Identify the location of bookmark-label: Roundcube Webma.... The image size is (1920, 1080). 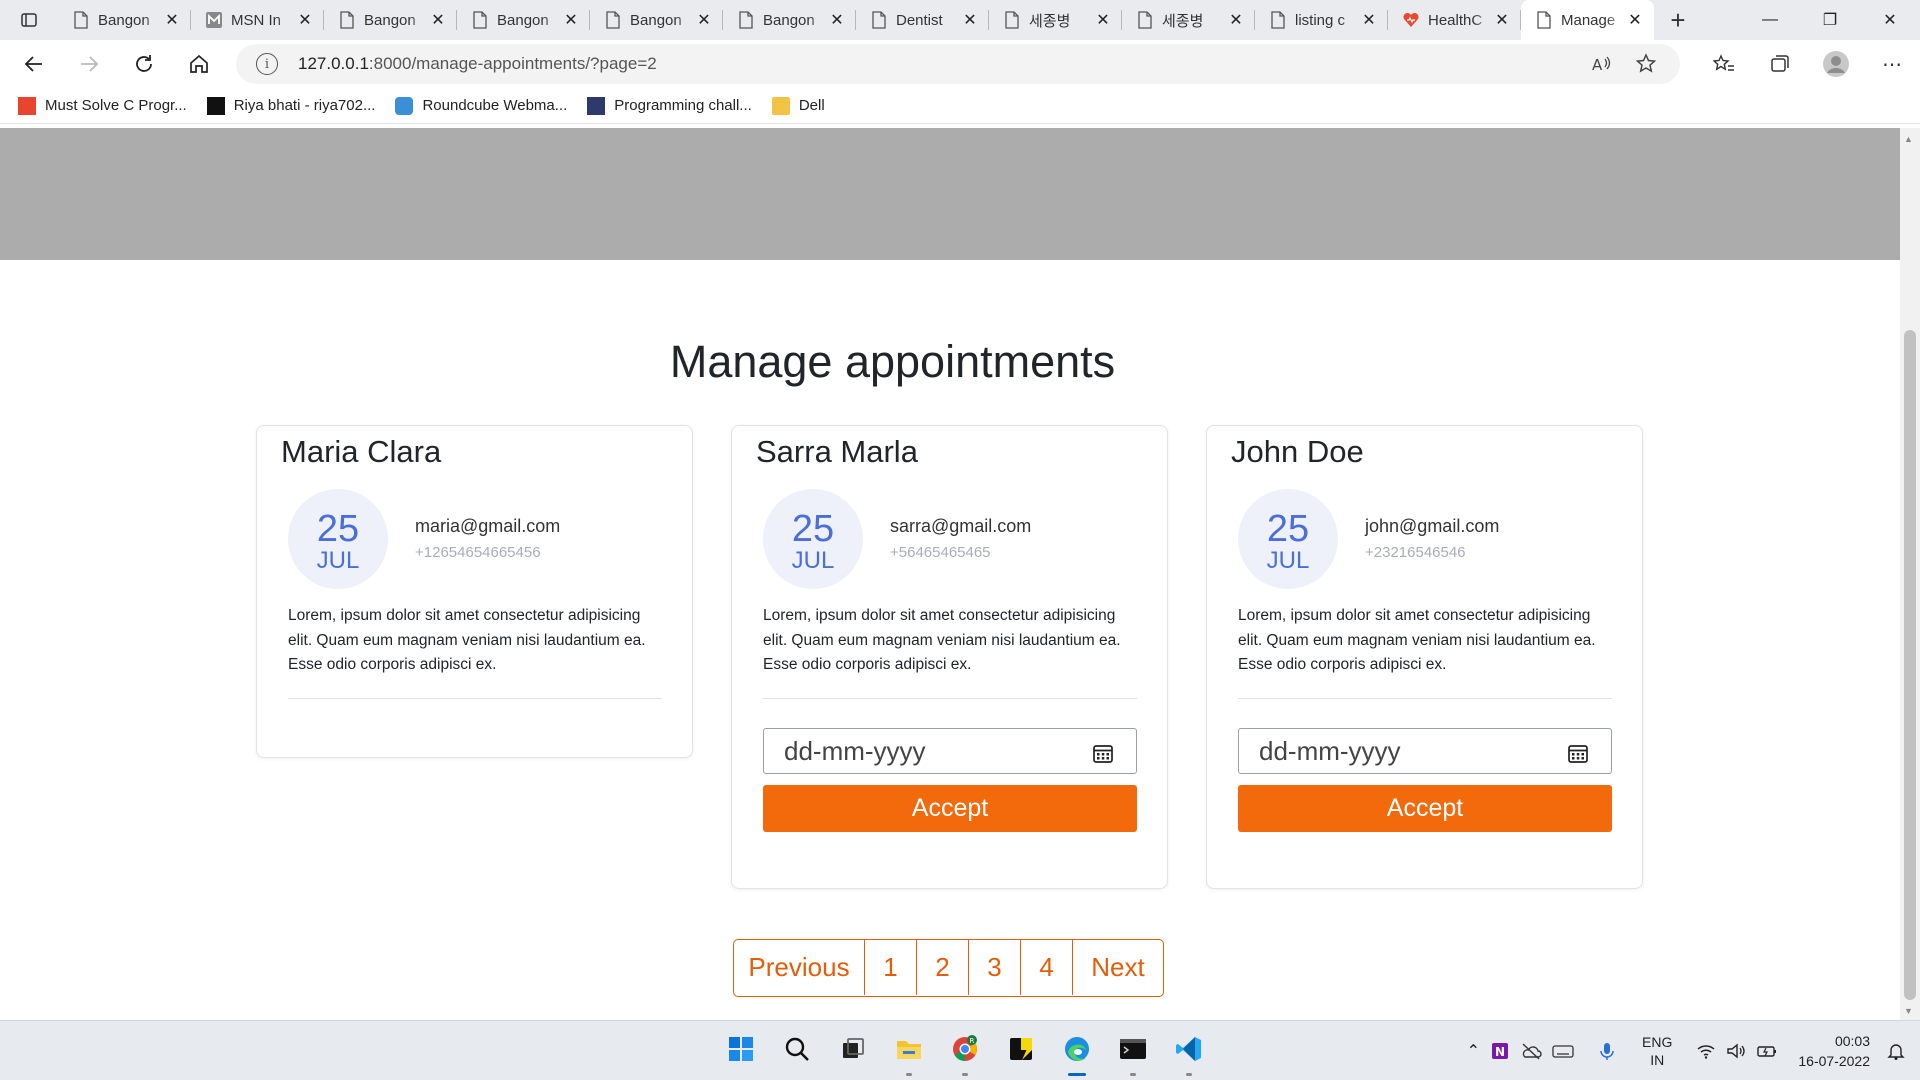
(495, 105).